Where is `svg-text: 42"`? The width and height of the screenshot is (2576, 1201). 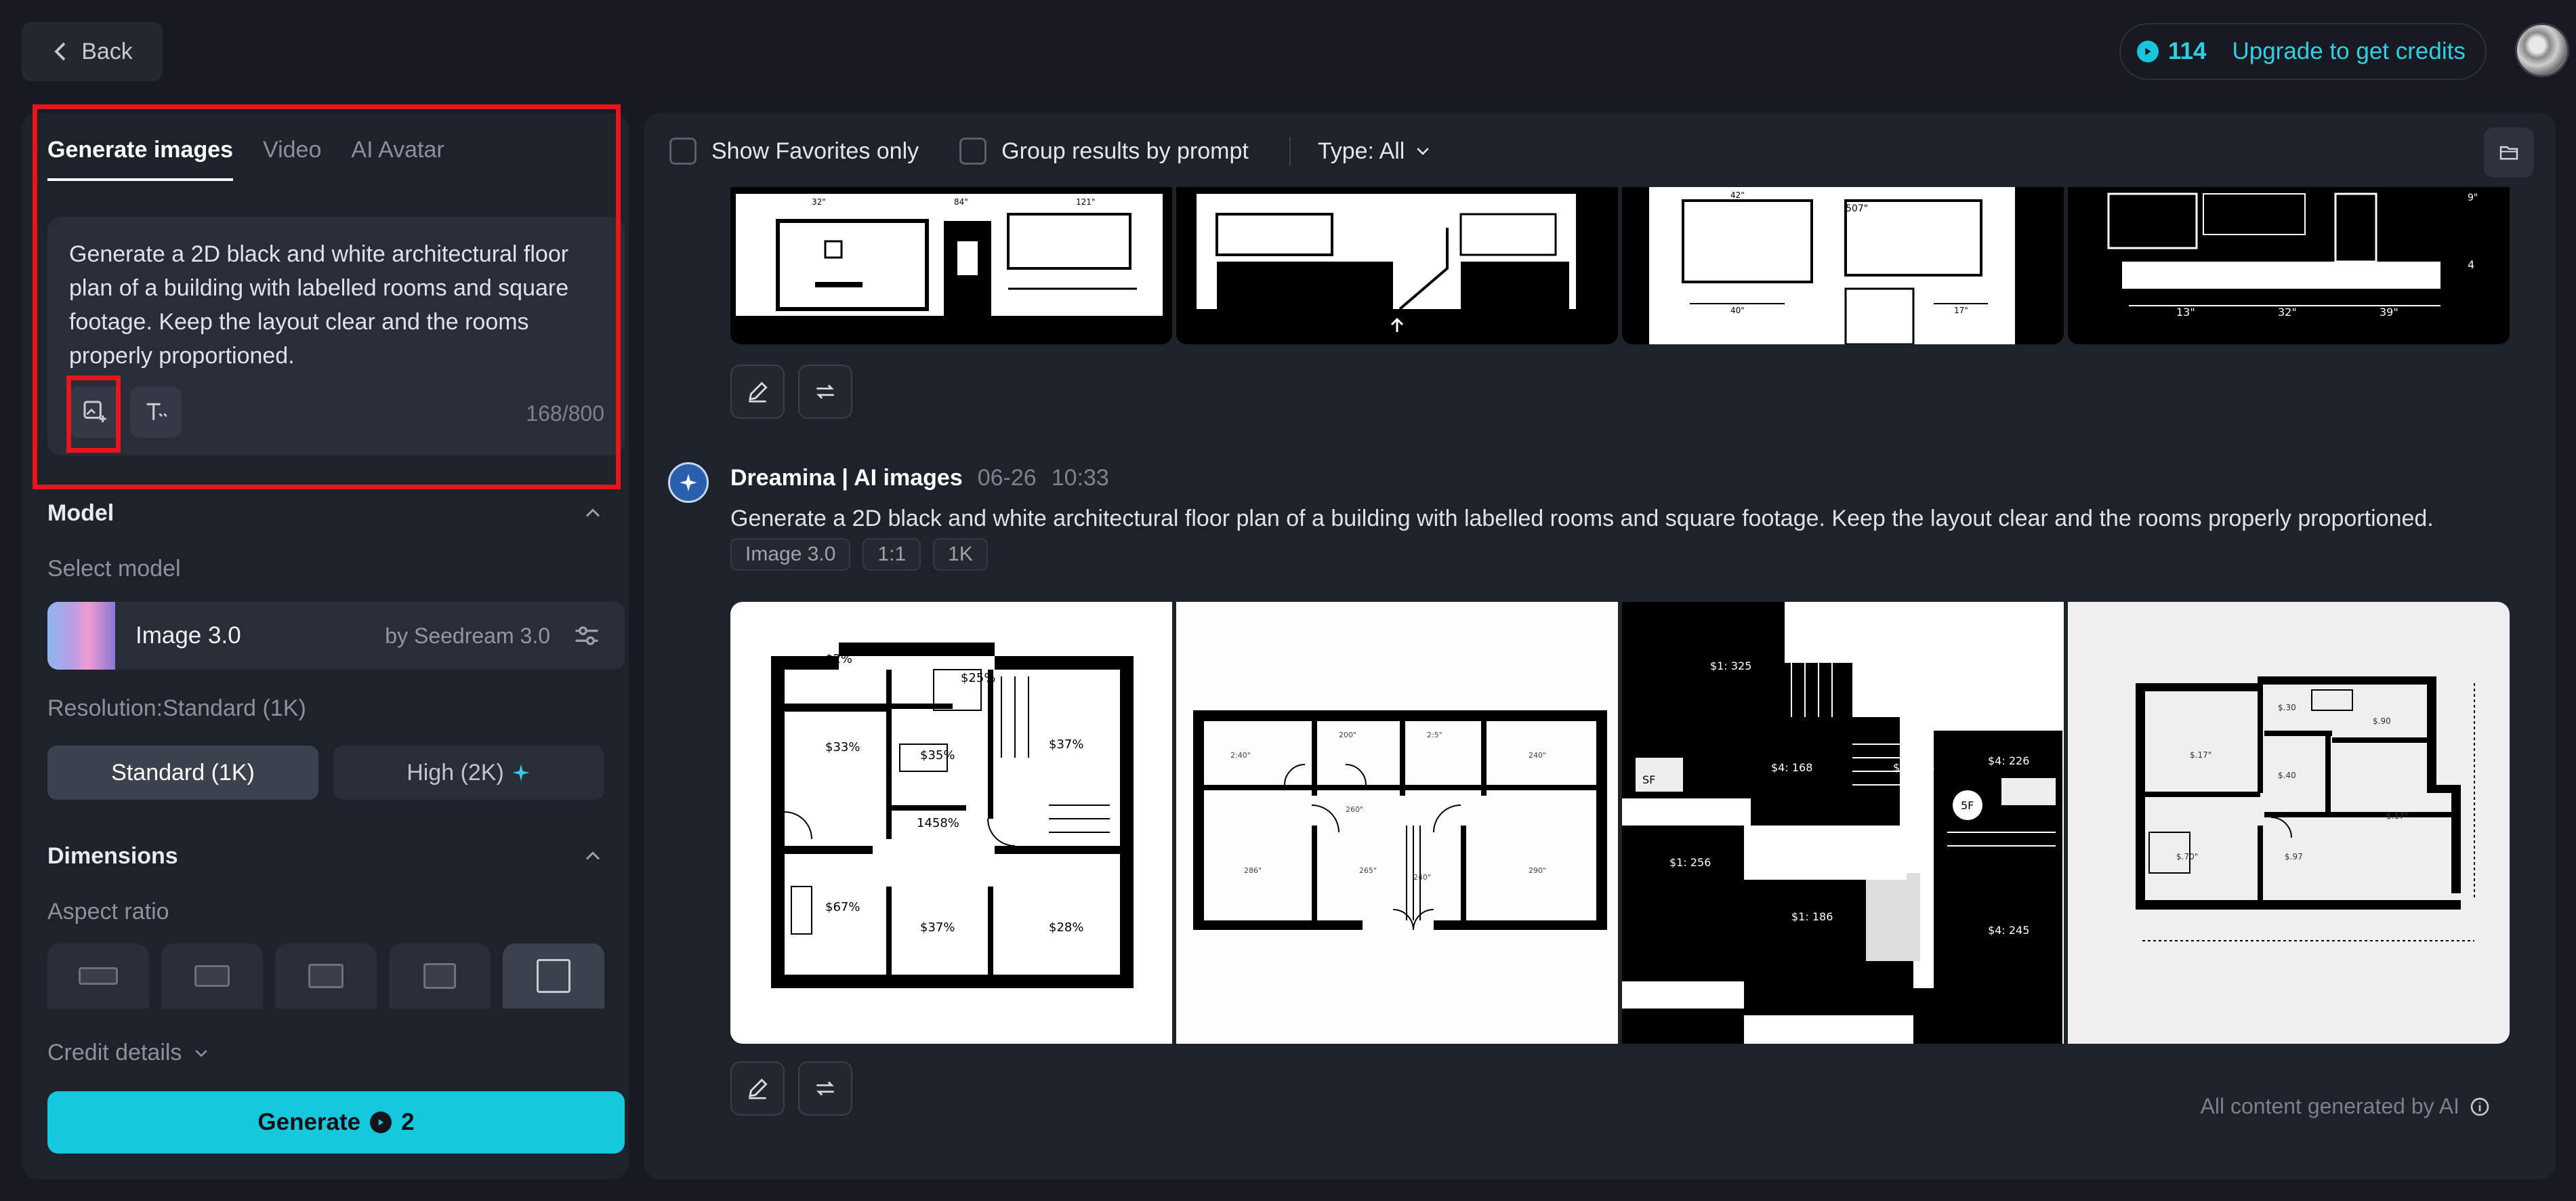 svg-text: 42" is located at coordinates (1737, 195).